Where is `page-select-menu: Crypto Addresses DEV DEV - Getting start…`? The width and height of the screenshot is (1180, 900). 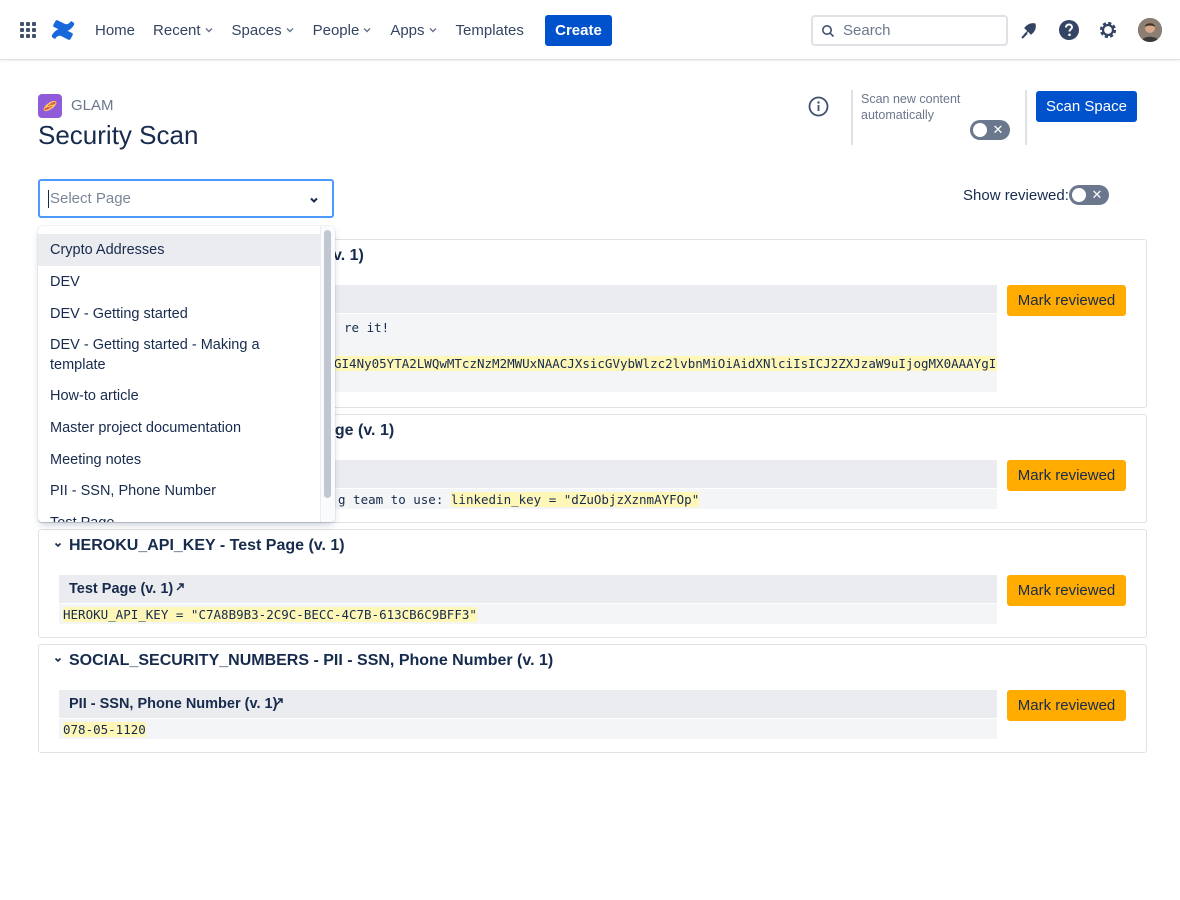
page-select-menu: Crypto Addresses DEV DEV - Getting start… is located at coordinates (186, 374).